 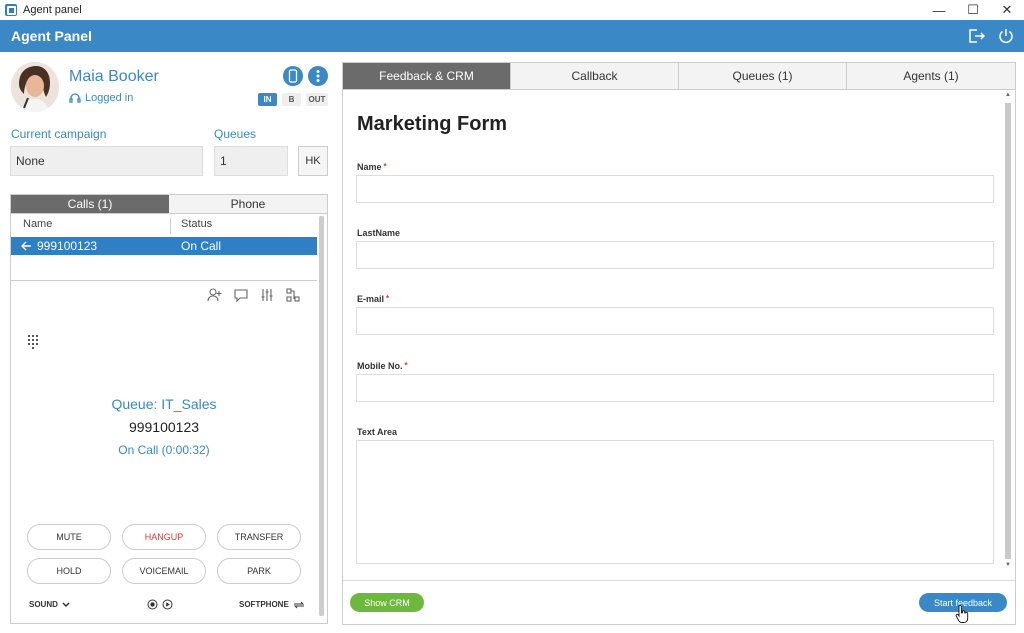 What do you see at coordinates (201, 246) in the screenshot?
I see `call-row-status: On Call` at bounding box center [201, 246].